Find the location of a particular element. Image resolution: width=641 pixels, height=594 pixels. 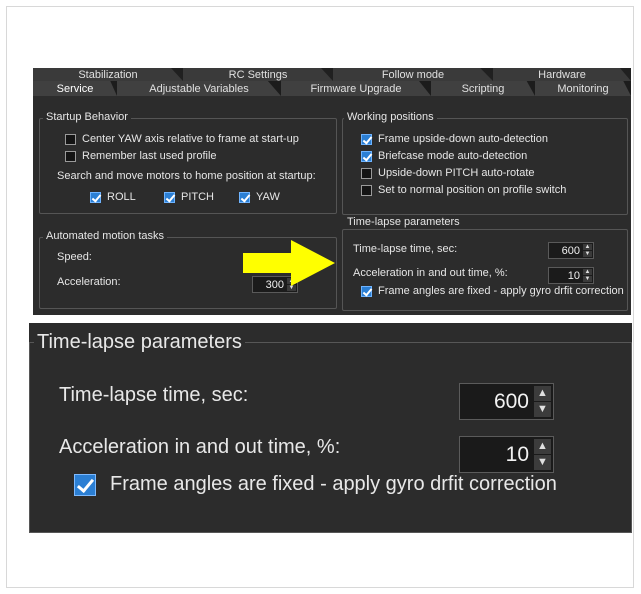

accel-inout-spinbox: 10 ▲ ▼ is located at coordinates (571, 275).